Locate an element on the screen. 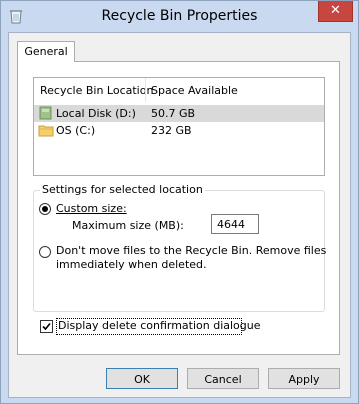  max-size-label: Maximum size (MB): is located at coordinates (128, 225).